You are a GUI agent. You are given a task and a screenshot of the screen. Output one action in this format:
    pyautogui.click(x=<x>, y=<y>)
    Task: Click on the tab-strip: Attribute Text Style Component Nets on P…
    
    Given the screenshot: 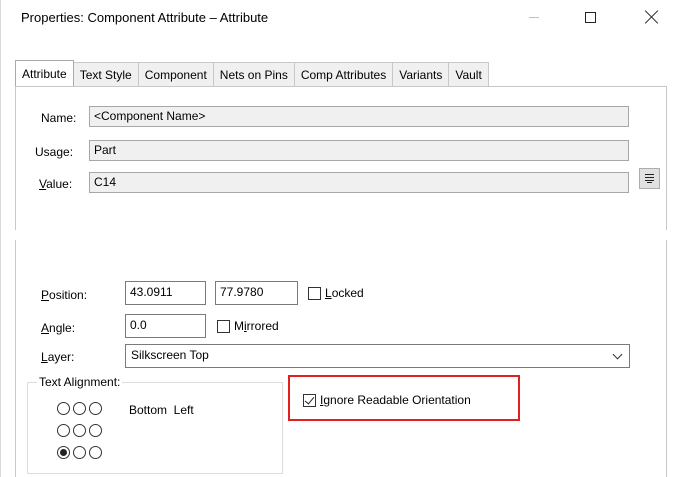 What is the action you would take?
    pyautogui.click(x=252, y=73)
    